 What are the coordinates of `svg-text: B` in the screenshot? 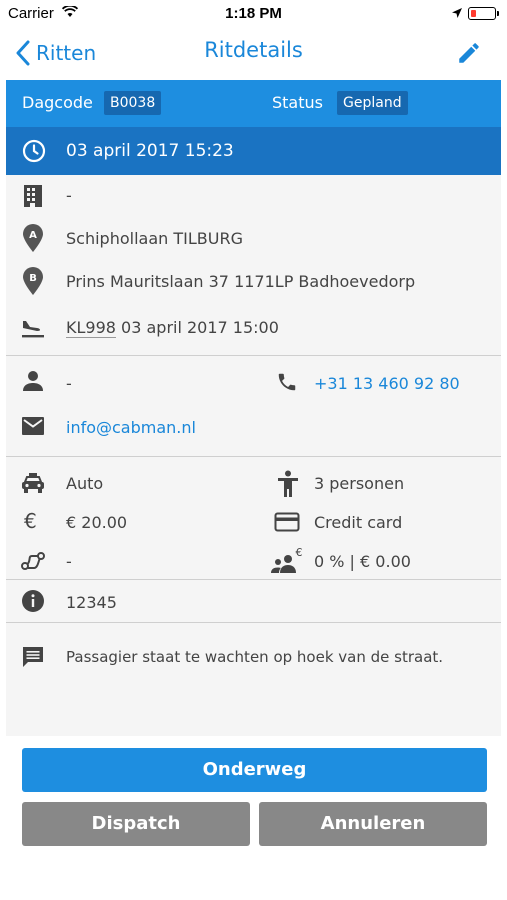 It's located at (33, 278).